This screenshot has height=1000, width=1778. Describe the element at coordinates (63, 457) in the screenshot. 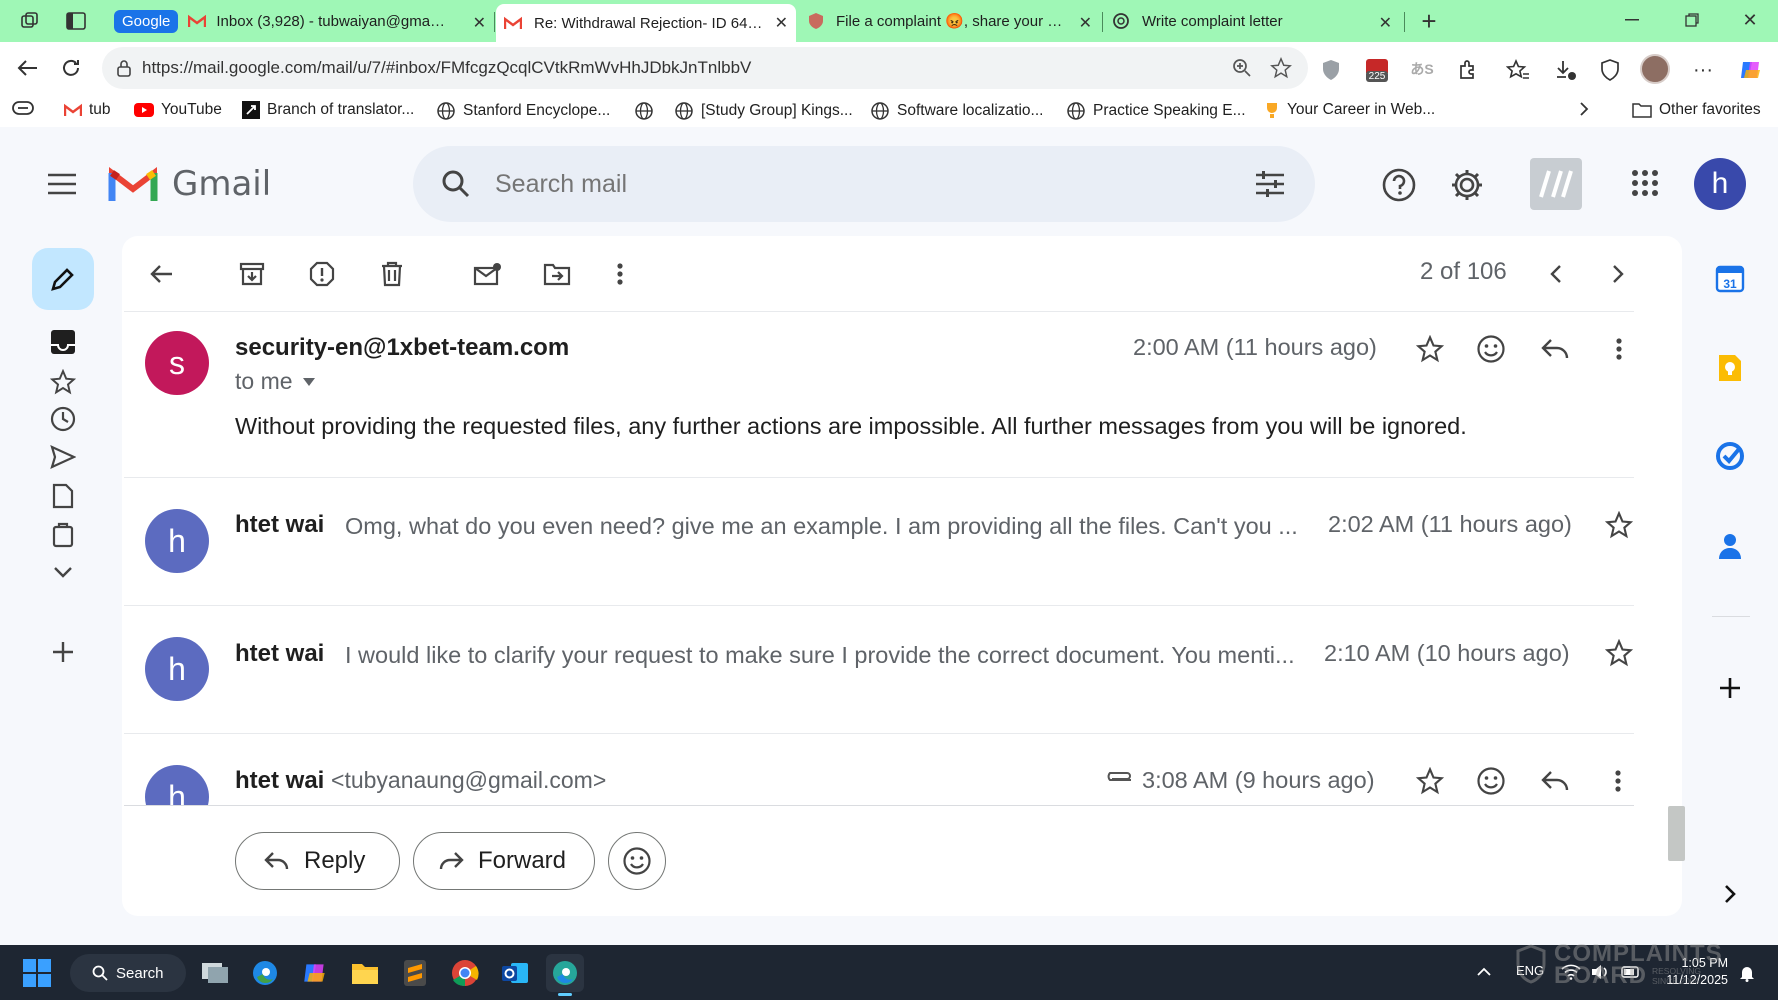

I see `sent-icon` at that location.